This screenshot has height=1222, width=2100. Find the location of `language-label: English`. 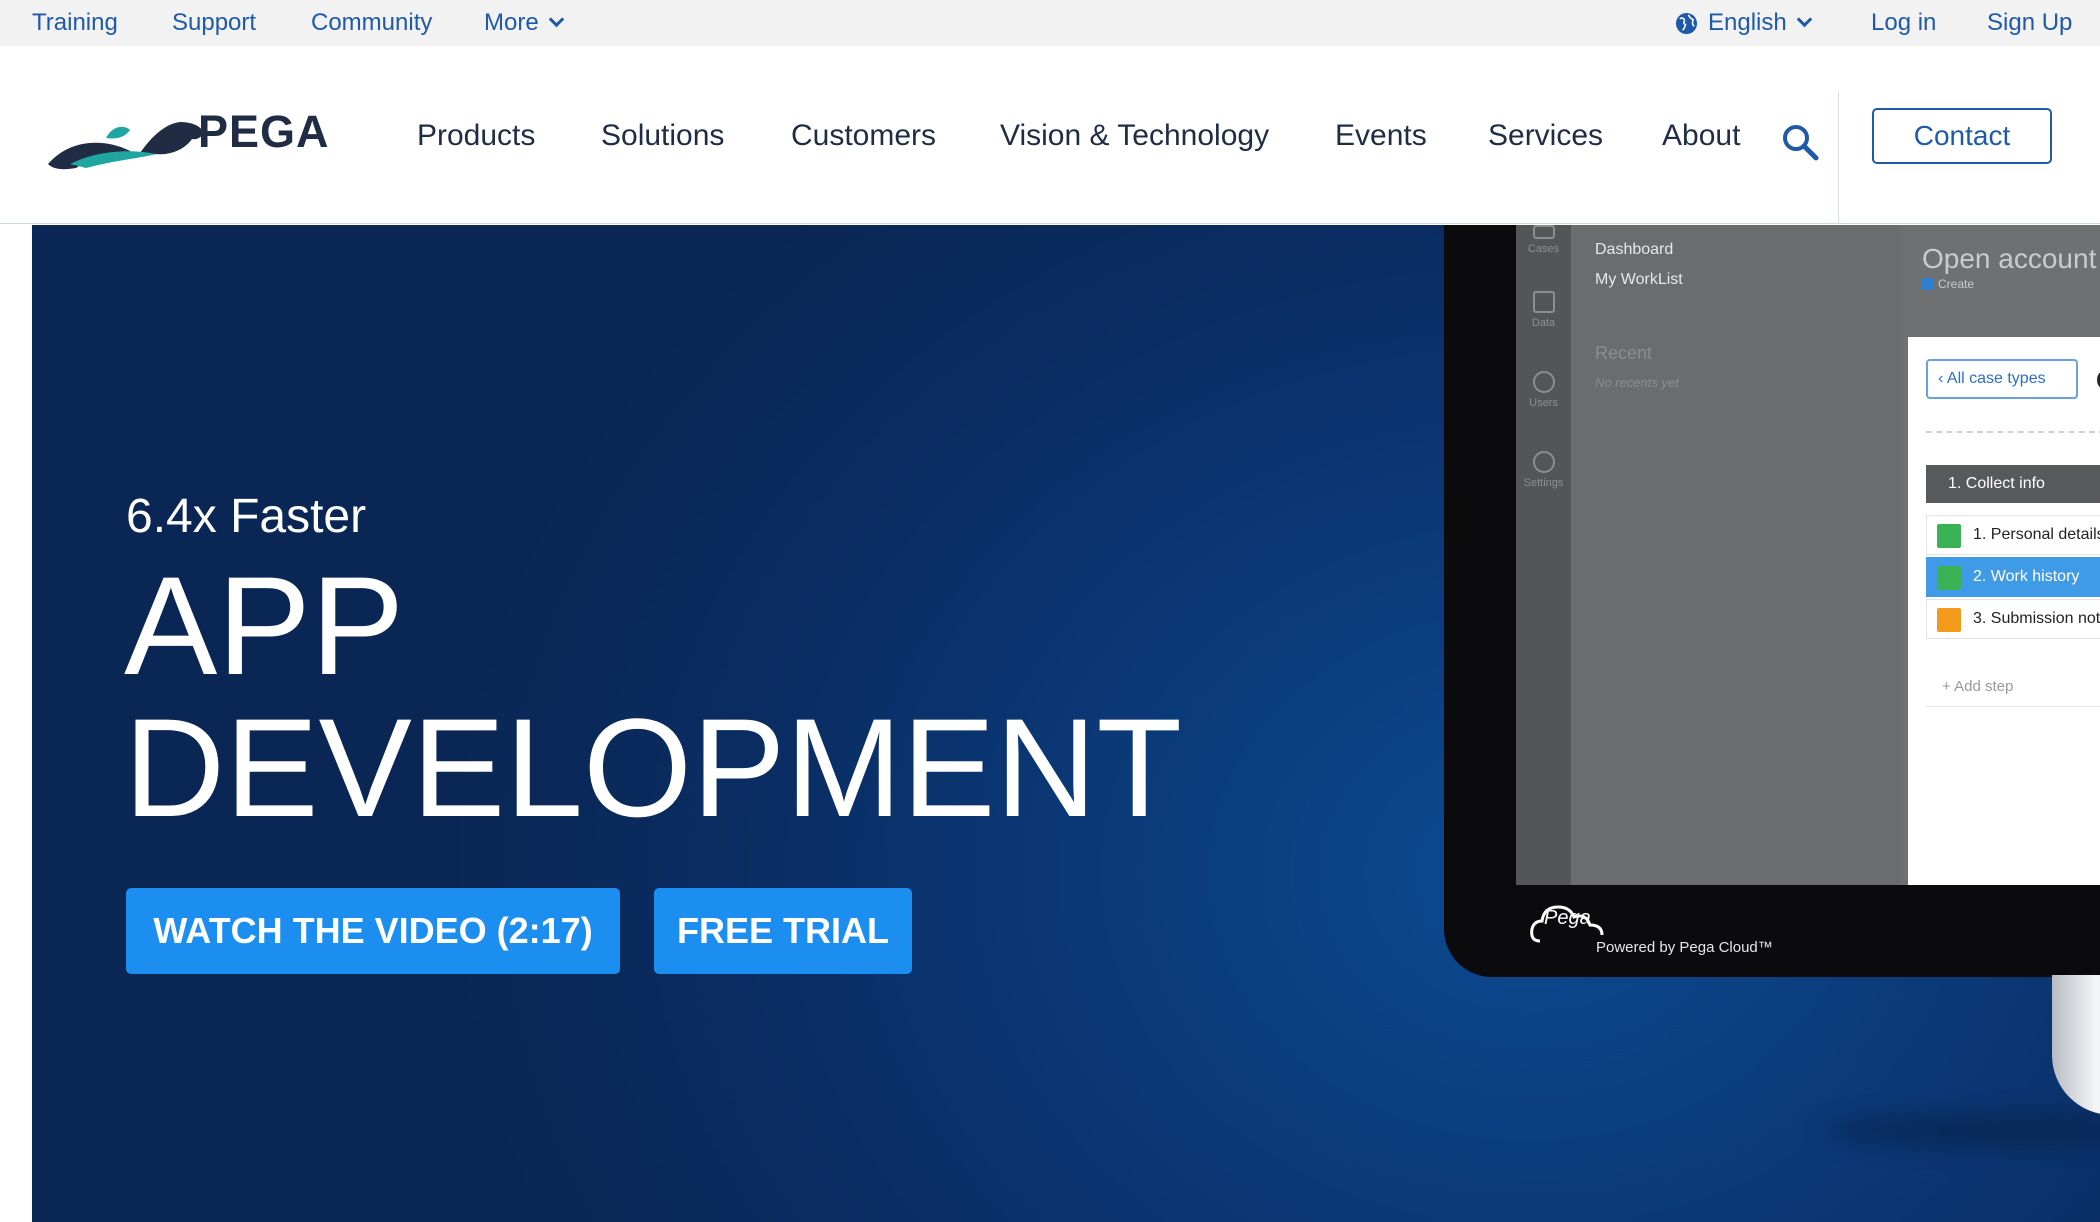

language-label: English is located at coordinates (1747, 22).